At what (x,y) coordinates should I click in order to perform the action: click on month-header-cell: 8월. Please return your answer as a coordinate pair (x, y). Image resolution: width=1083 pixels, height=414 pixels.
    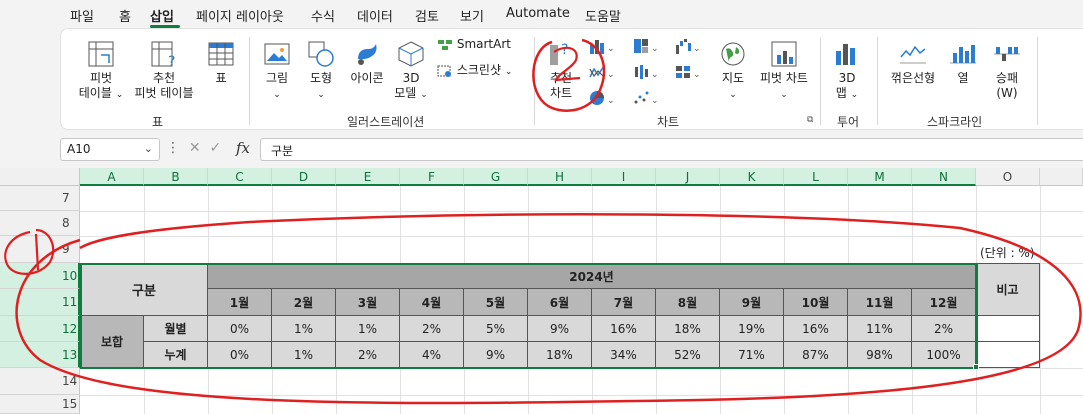
    Looking at the image, I should click on (688, 302).